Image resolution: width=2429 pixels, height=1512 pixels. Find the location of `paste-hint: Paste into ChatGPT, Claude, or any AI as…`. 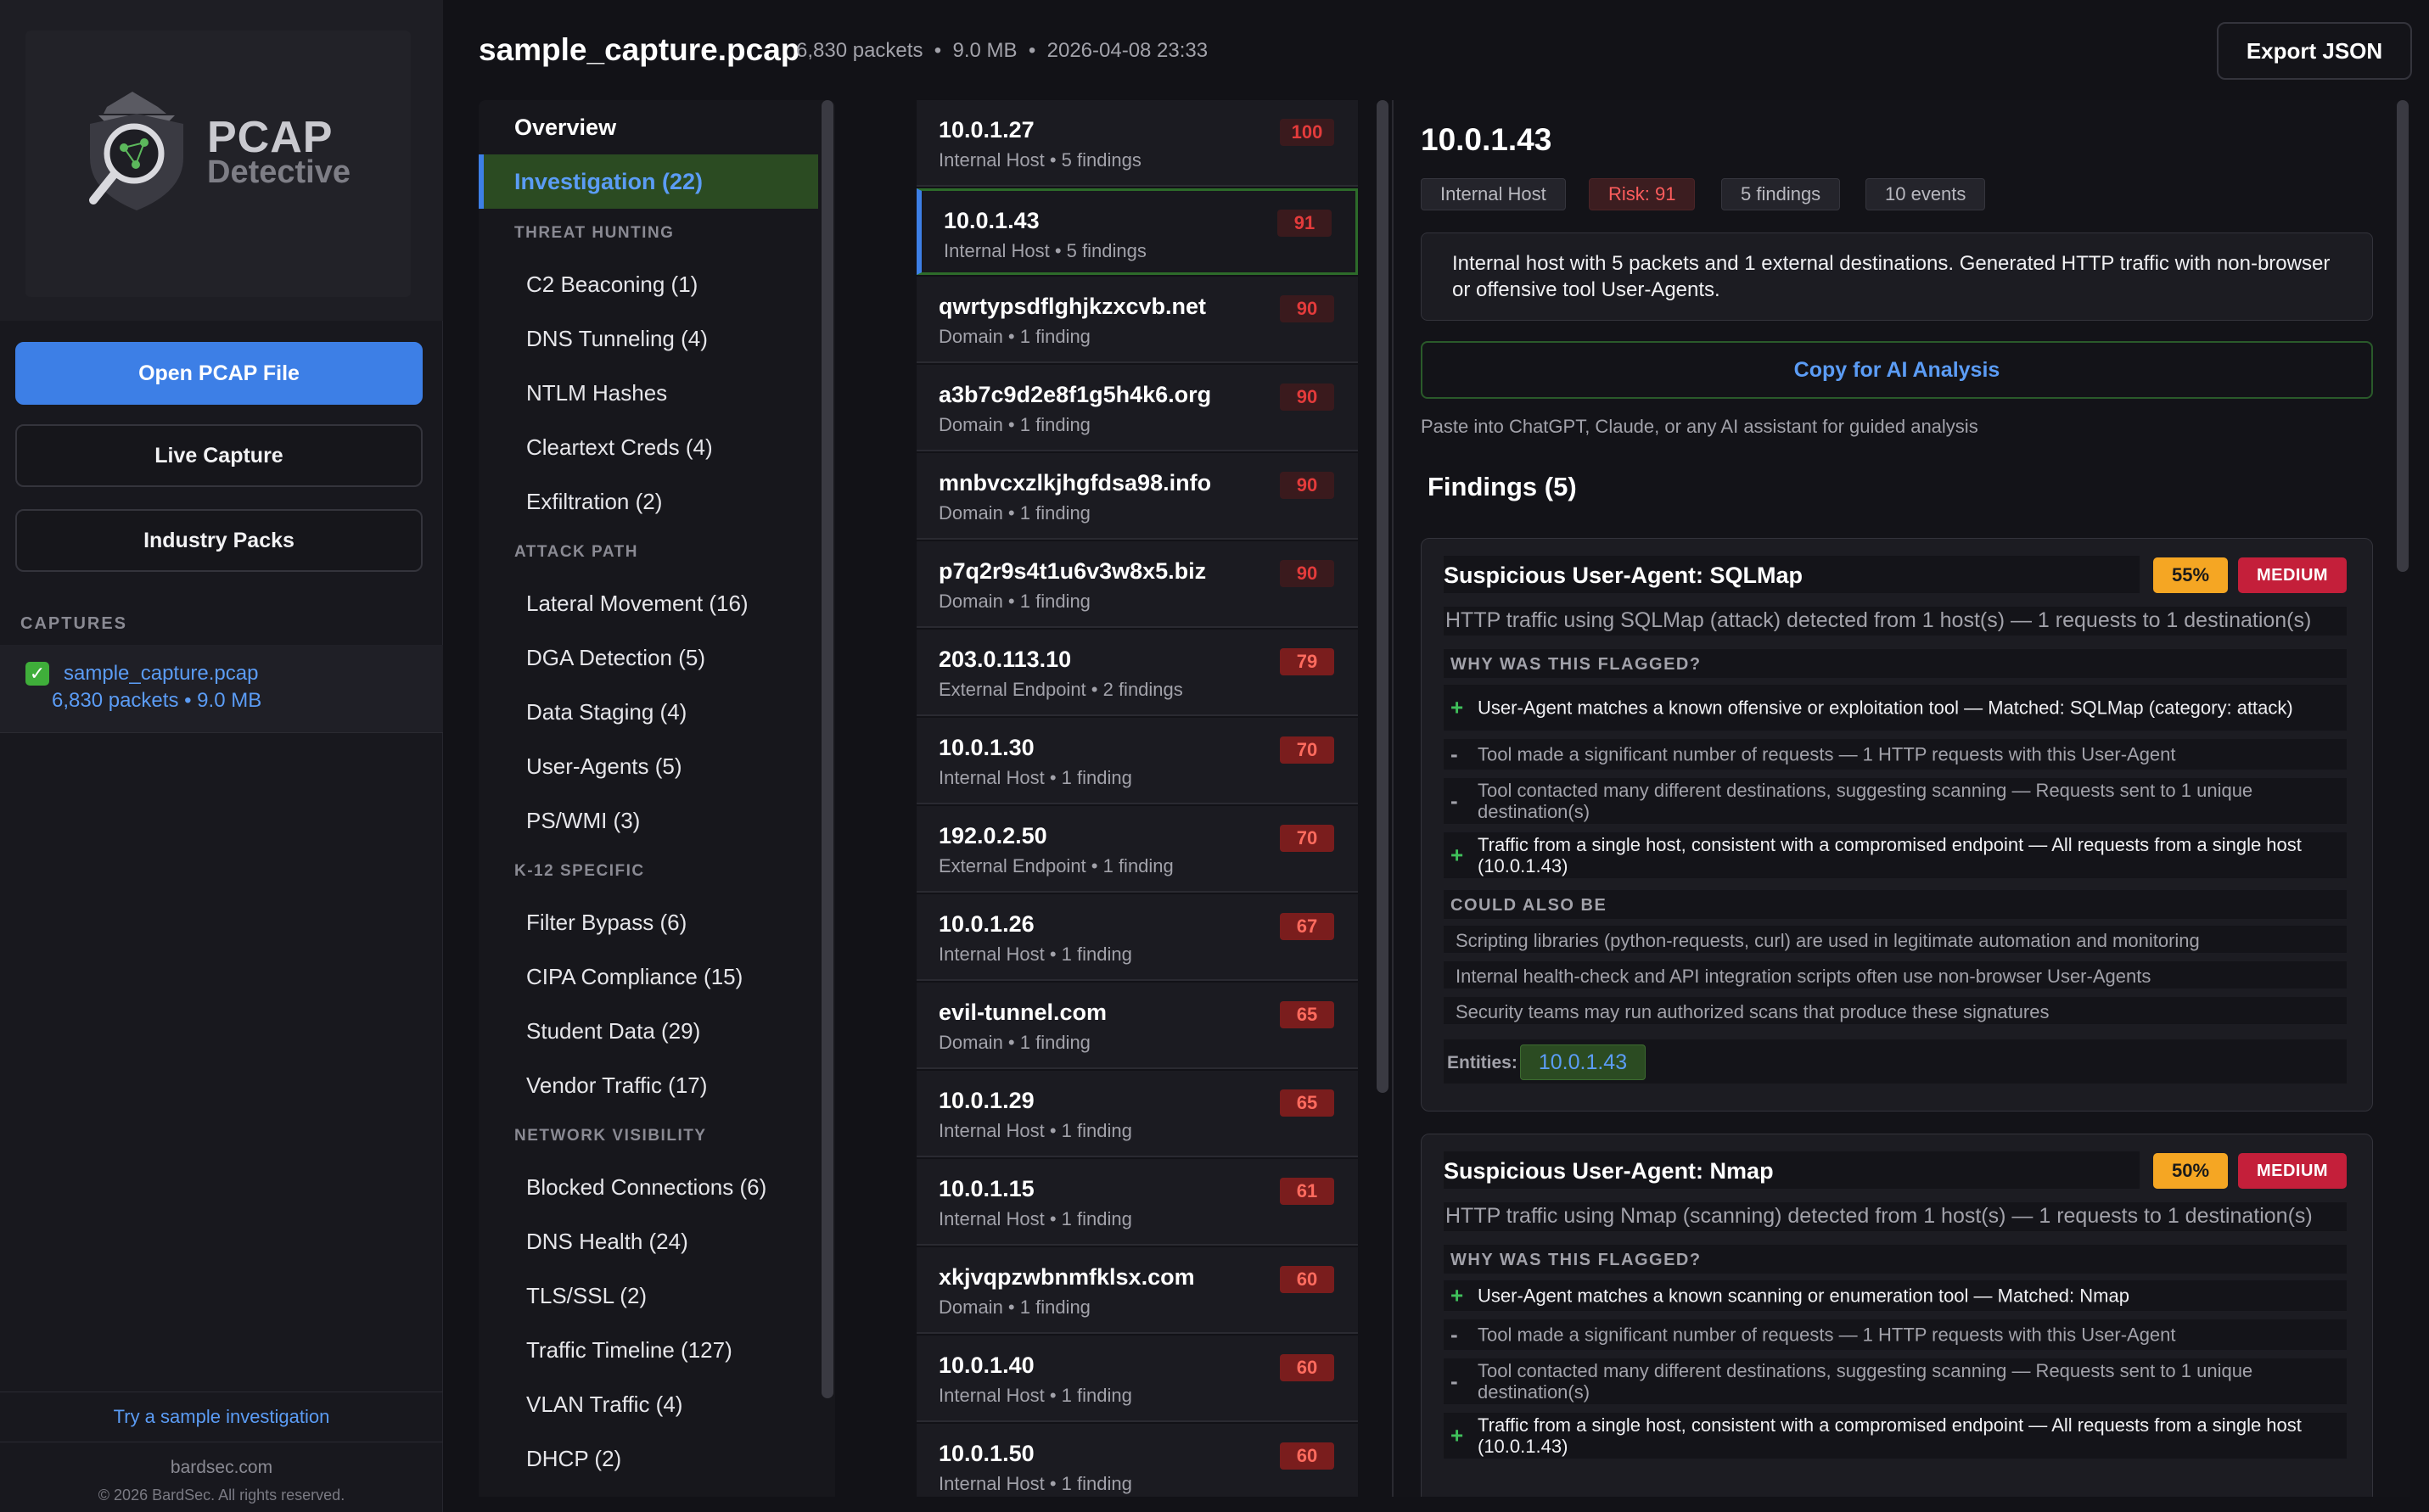

paste-hint: Paste into ChatGPT, Claude, or any AI as… is located at coordinates (1700, 426).